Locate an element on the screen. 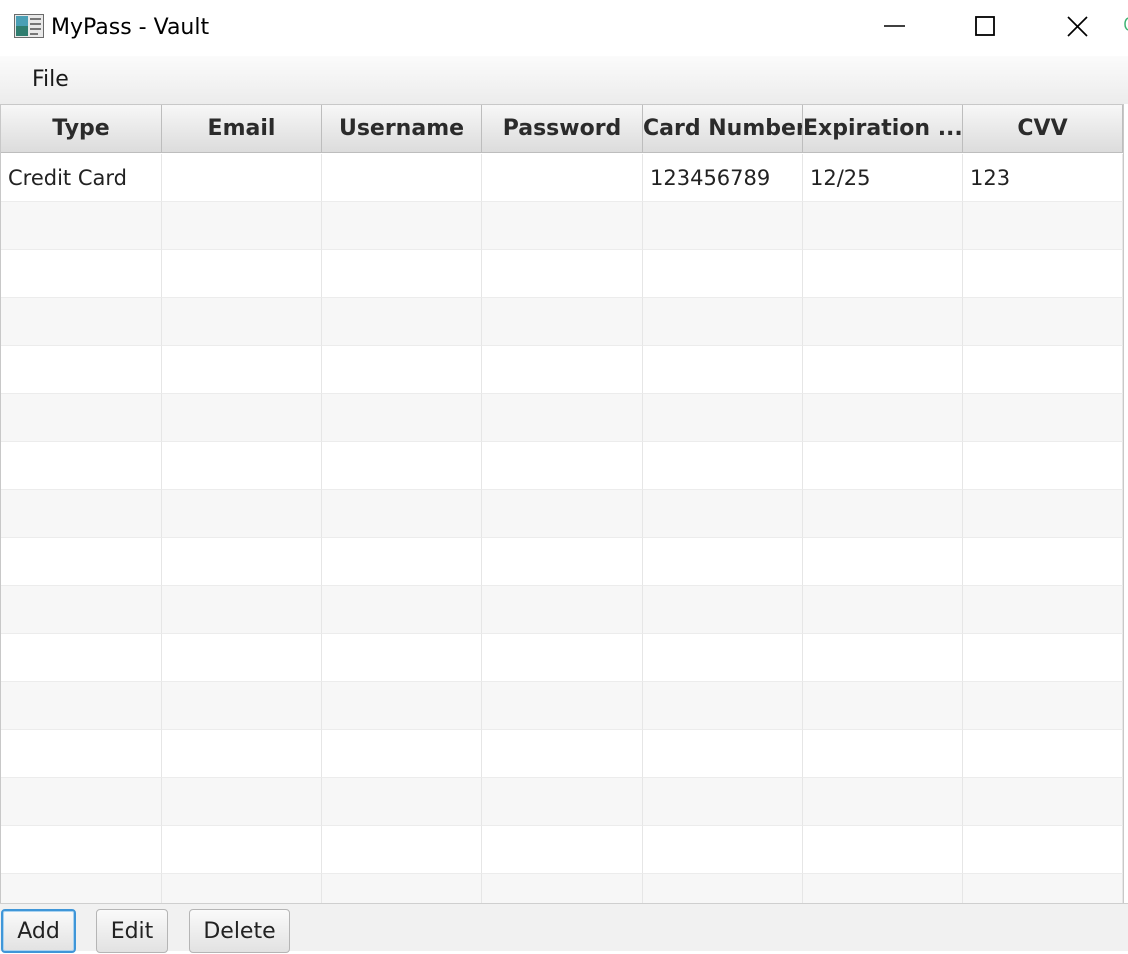 Image resolution: width=1128 pixels, height=954 pixels. table-cell: Credit Card is located at coordinates (81, 178).